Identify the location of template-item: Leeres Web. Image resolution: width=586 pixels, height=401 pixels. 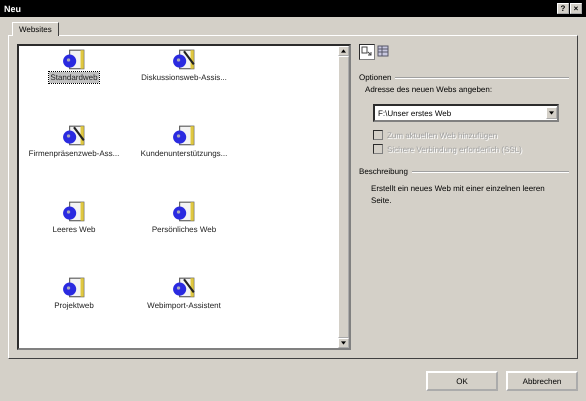
(74, 229).